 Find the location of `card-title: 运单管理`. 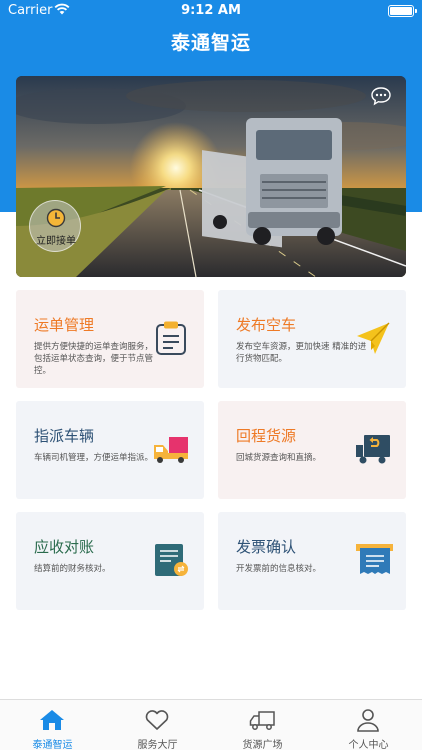

card-title: 运单管理 is located at coordinates (64, 325).